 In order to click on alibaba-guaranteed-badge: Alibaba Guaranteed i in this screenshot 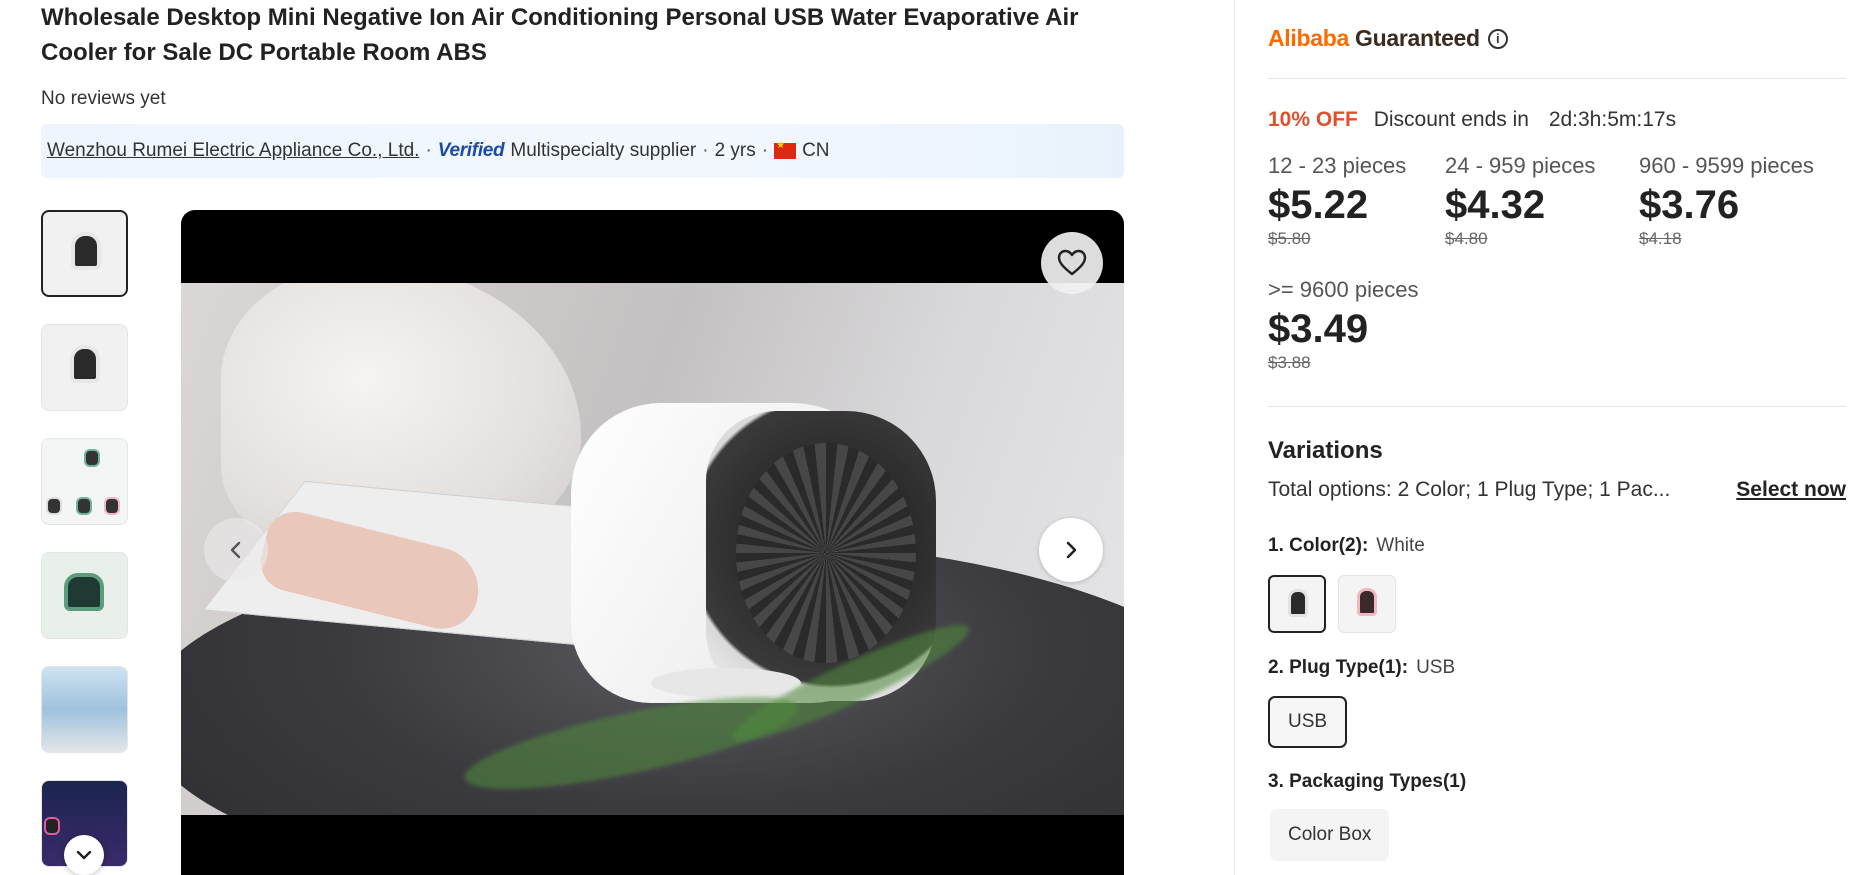, I will do `click(1388, 38)`.